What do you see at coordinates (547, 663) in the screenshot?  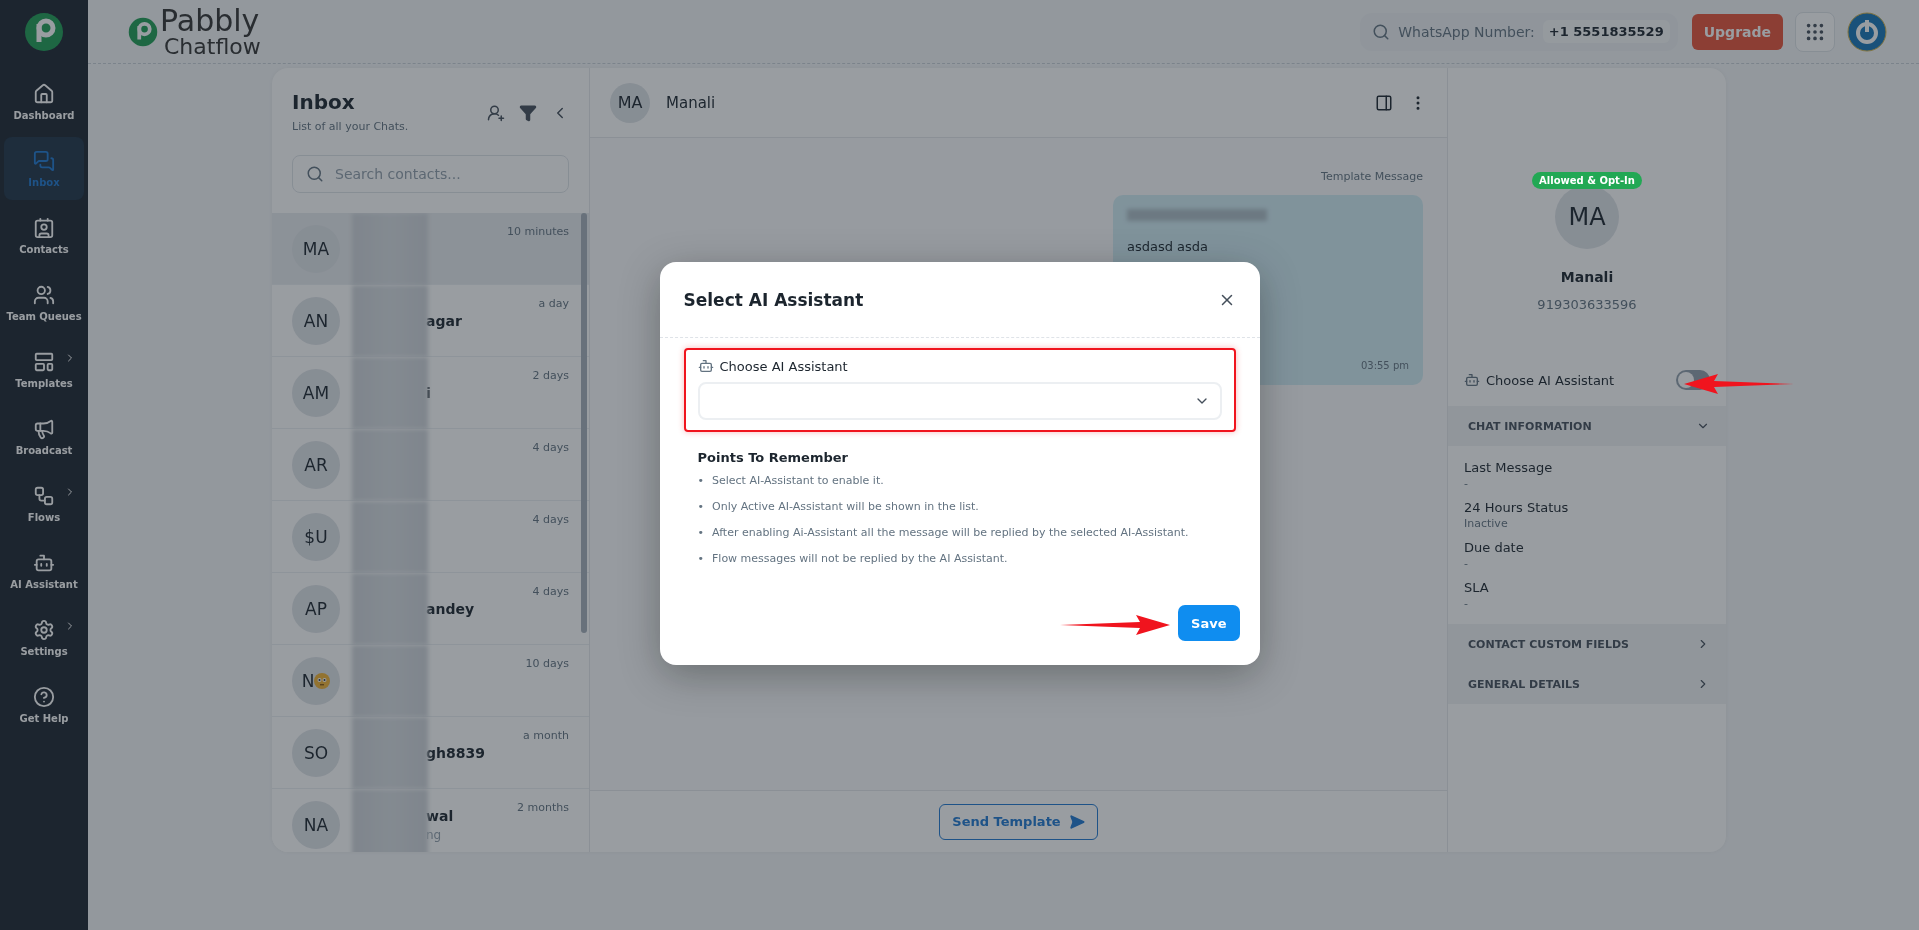 I see `chat-time: 10 days` at bounding box center [547, 663].